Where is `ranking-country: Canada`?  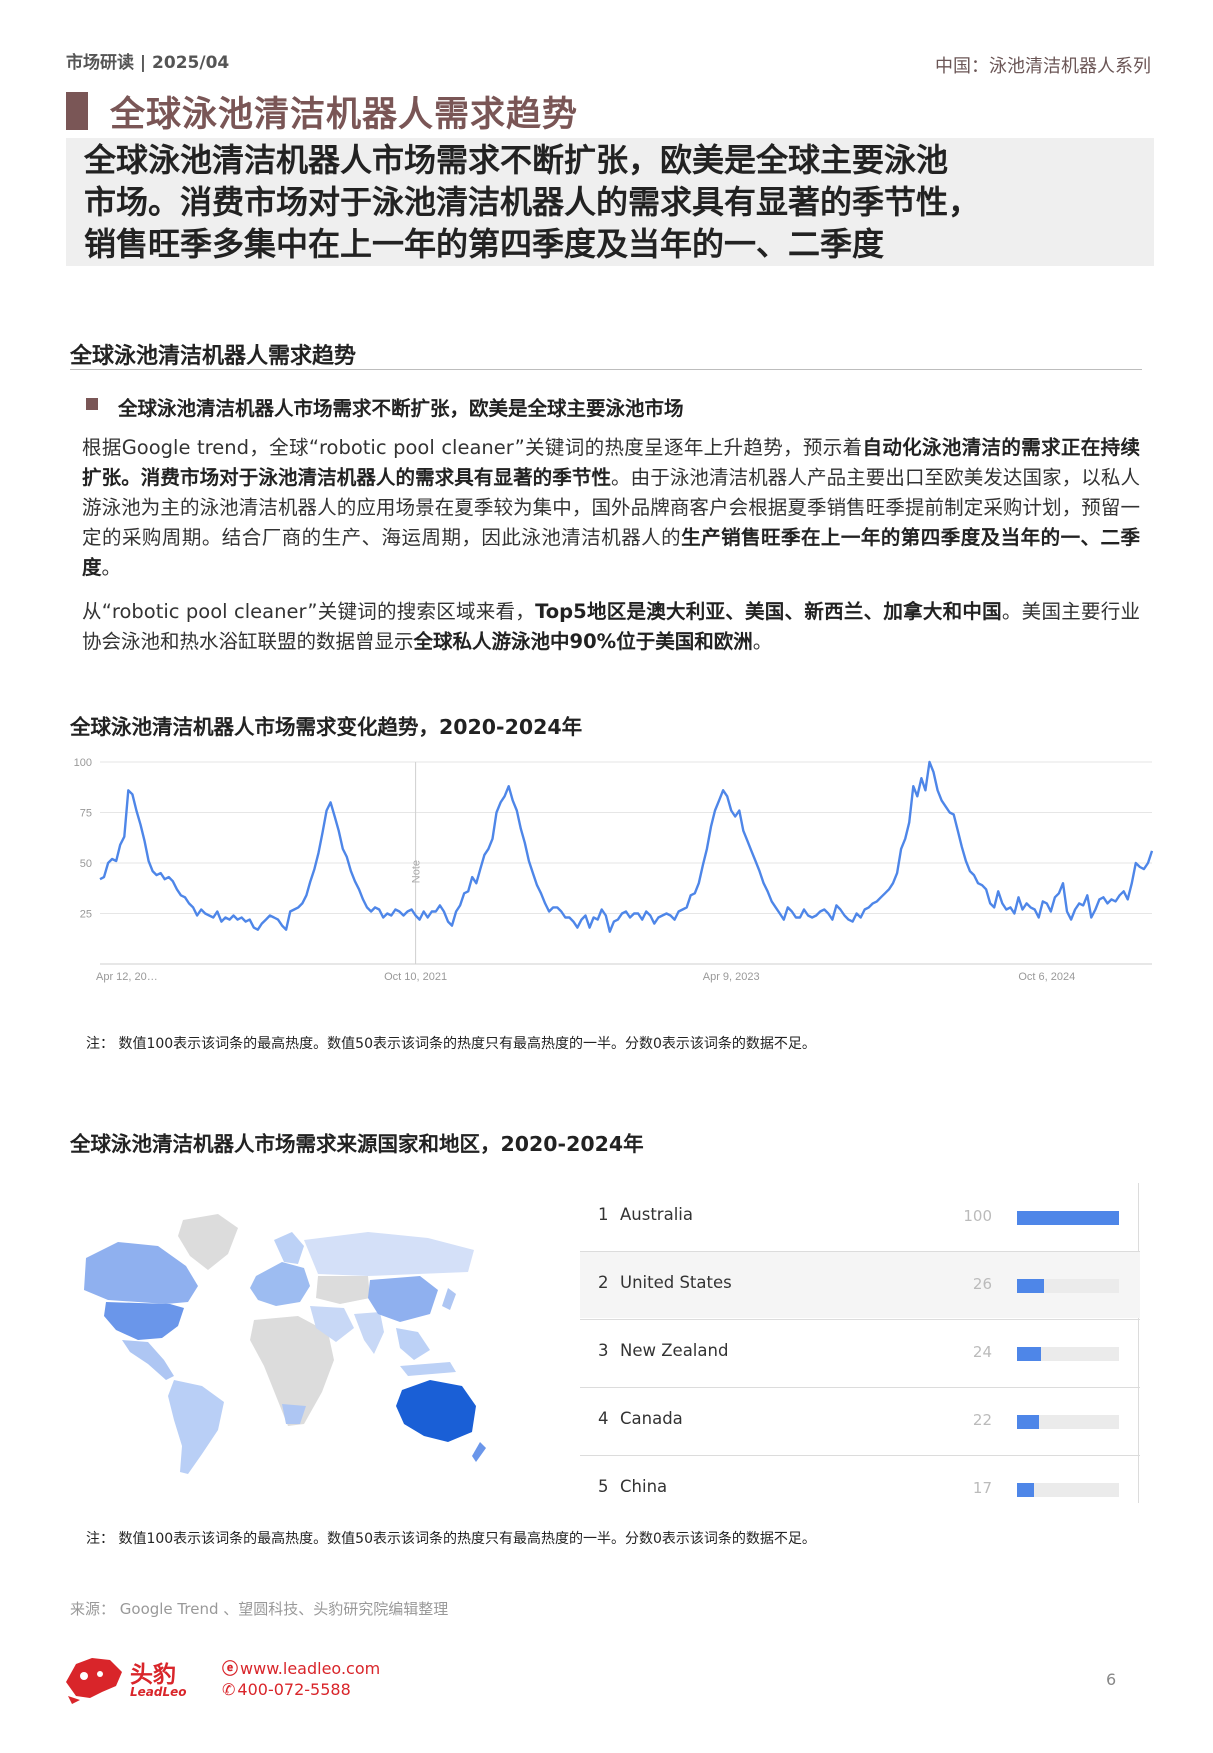 ranking-country: Canada is located at coordinates (651, 1418).